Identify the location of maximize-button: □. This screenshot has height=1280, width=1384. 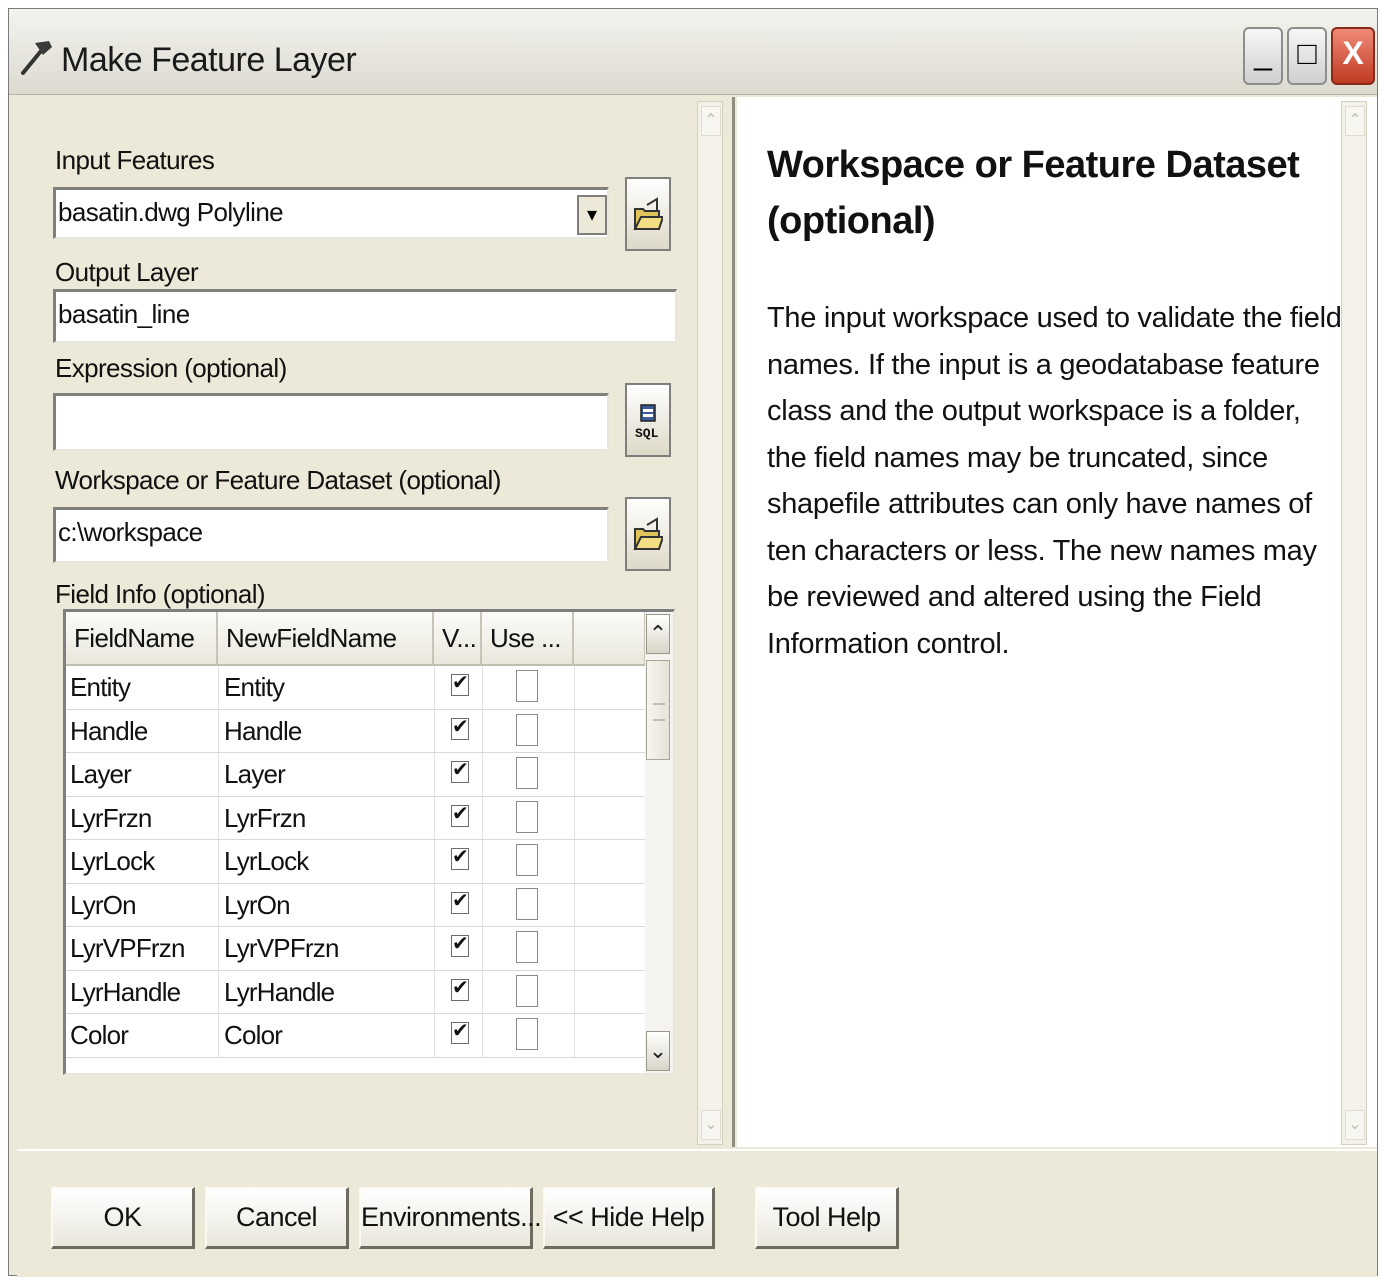
(1307, 56).